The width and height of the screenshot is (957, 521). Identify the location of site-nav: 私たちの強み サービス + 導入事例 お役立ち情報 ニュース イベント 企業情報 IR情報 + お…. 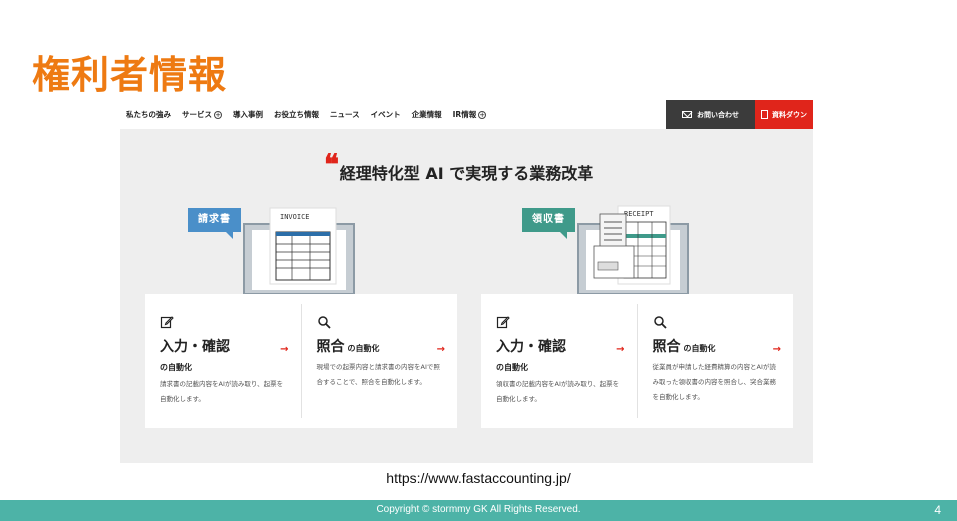
(466, 114).